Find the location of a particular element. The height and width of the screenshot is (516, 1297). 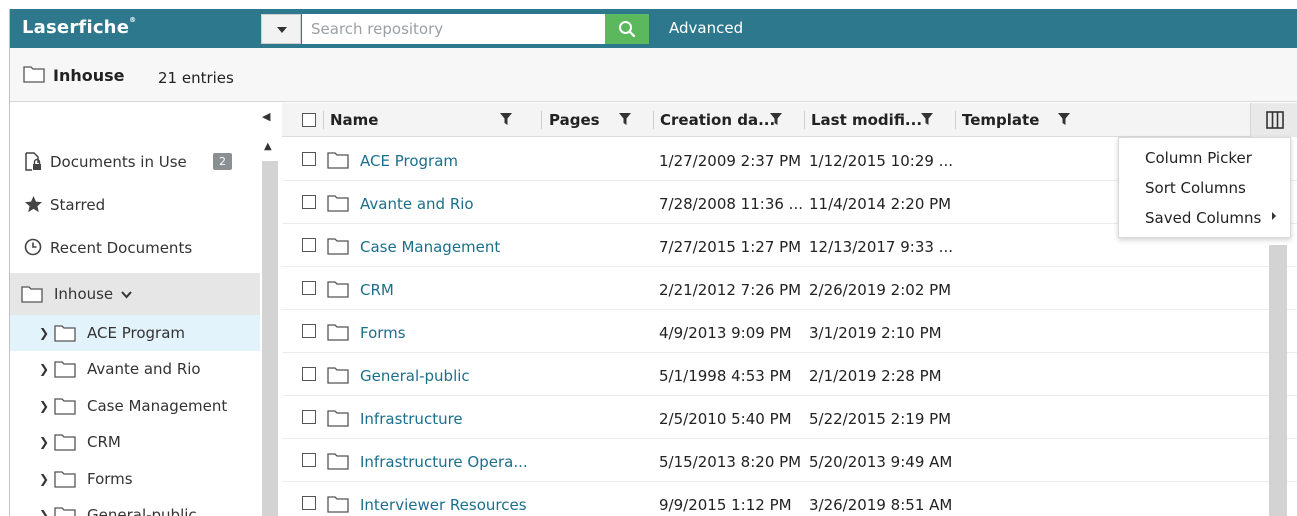

menu-item-sort-columns: Sort Columns is located at coordinates (1195, 188).